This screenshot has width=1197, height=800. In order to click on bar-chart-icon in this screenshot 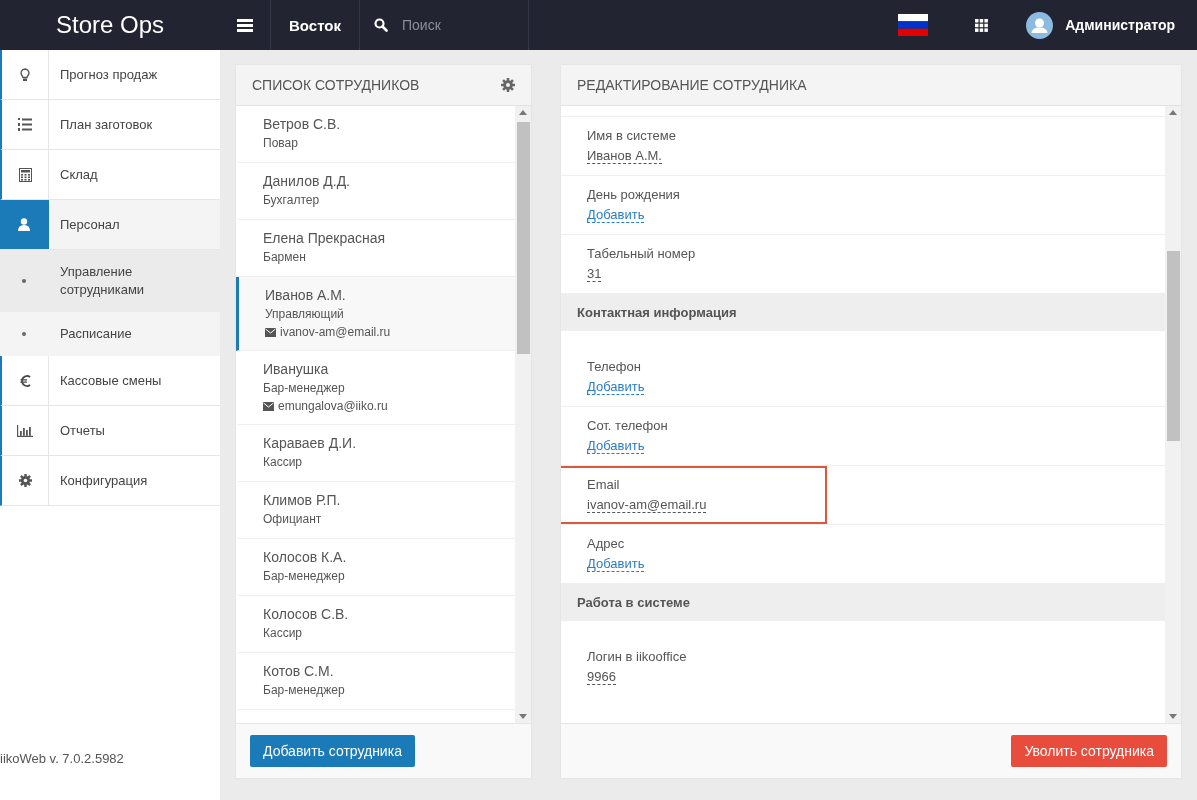, I will do `click(25, 430)`.